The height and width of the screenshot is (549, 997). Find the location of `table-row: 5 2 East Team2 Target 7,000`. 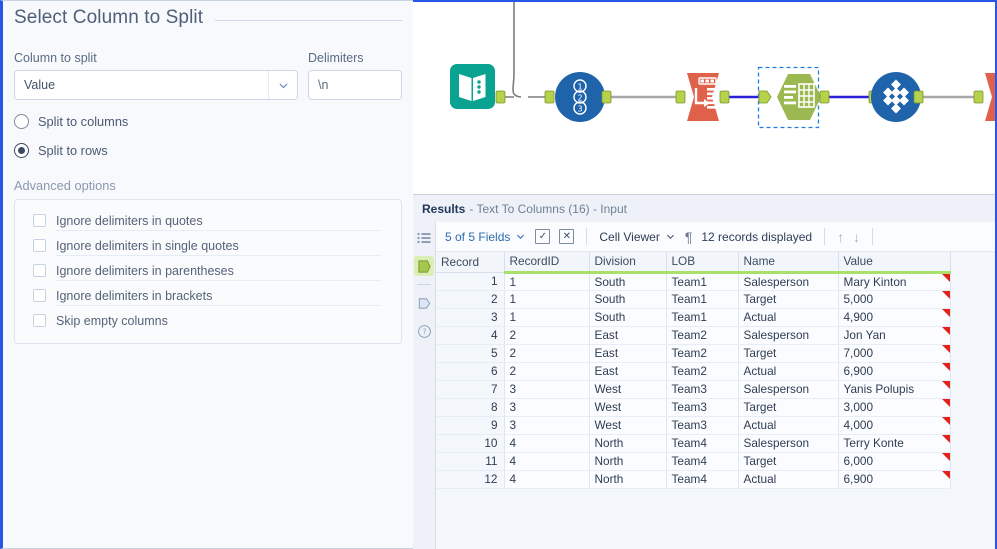

table-row: 5 2 East Team2 Target 7,000 is located at coordinates (693, 353).